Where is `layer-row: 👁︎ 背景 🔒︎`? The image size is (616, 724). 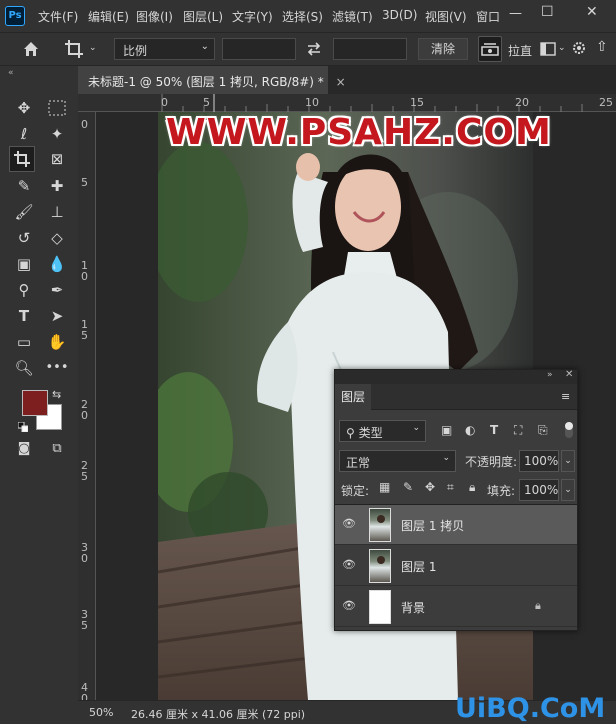 layer-row: 👁︎ 背景 🔒︎ is located at coordinates (456, 607).